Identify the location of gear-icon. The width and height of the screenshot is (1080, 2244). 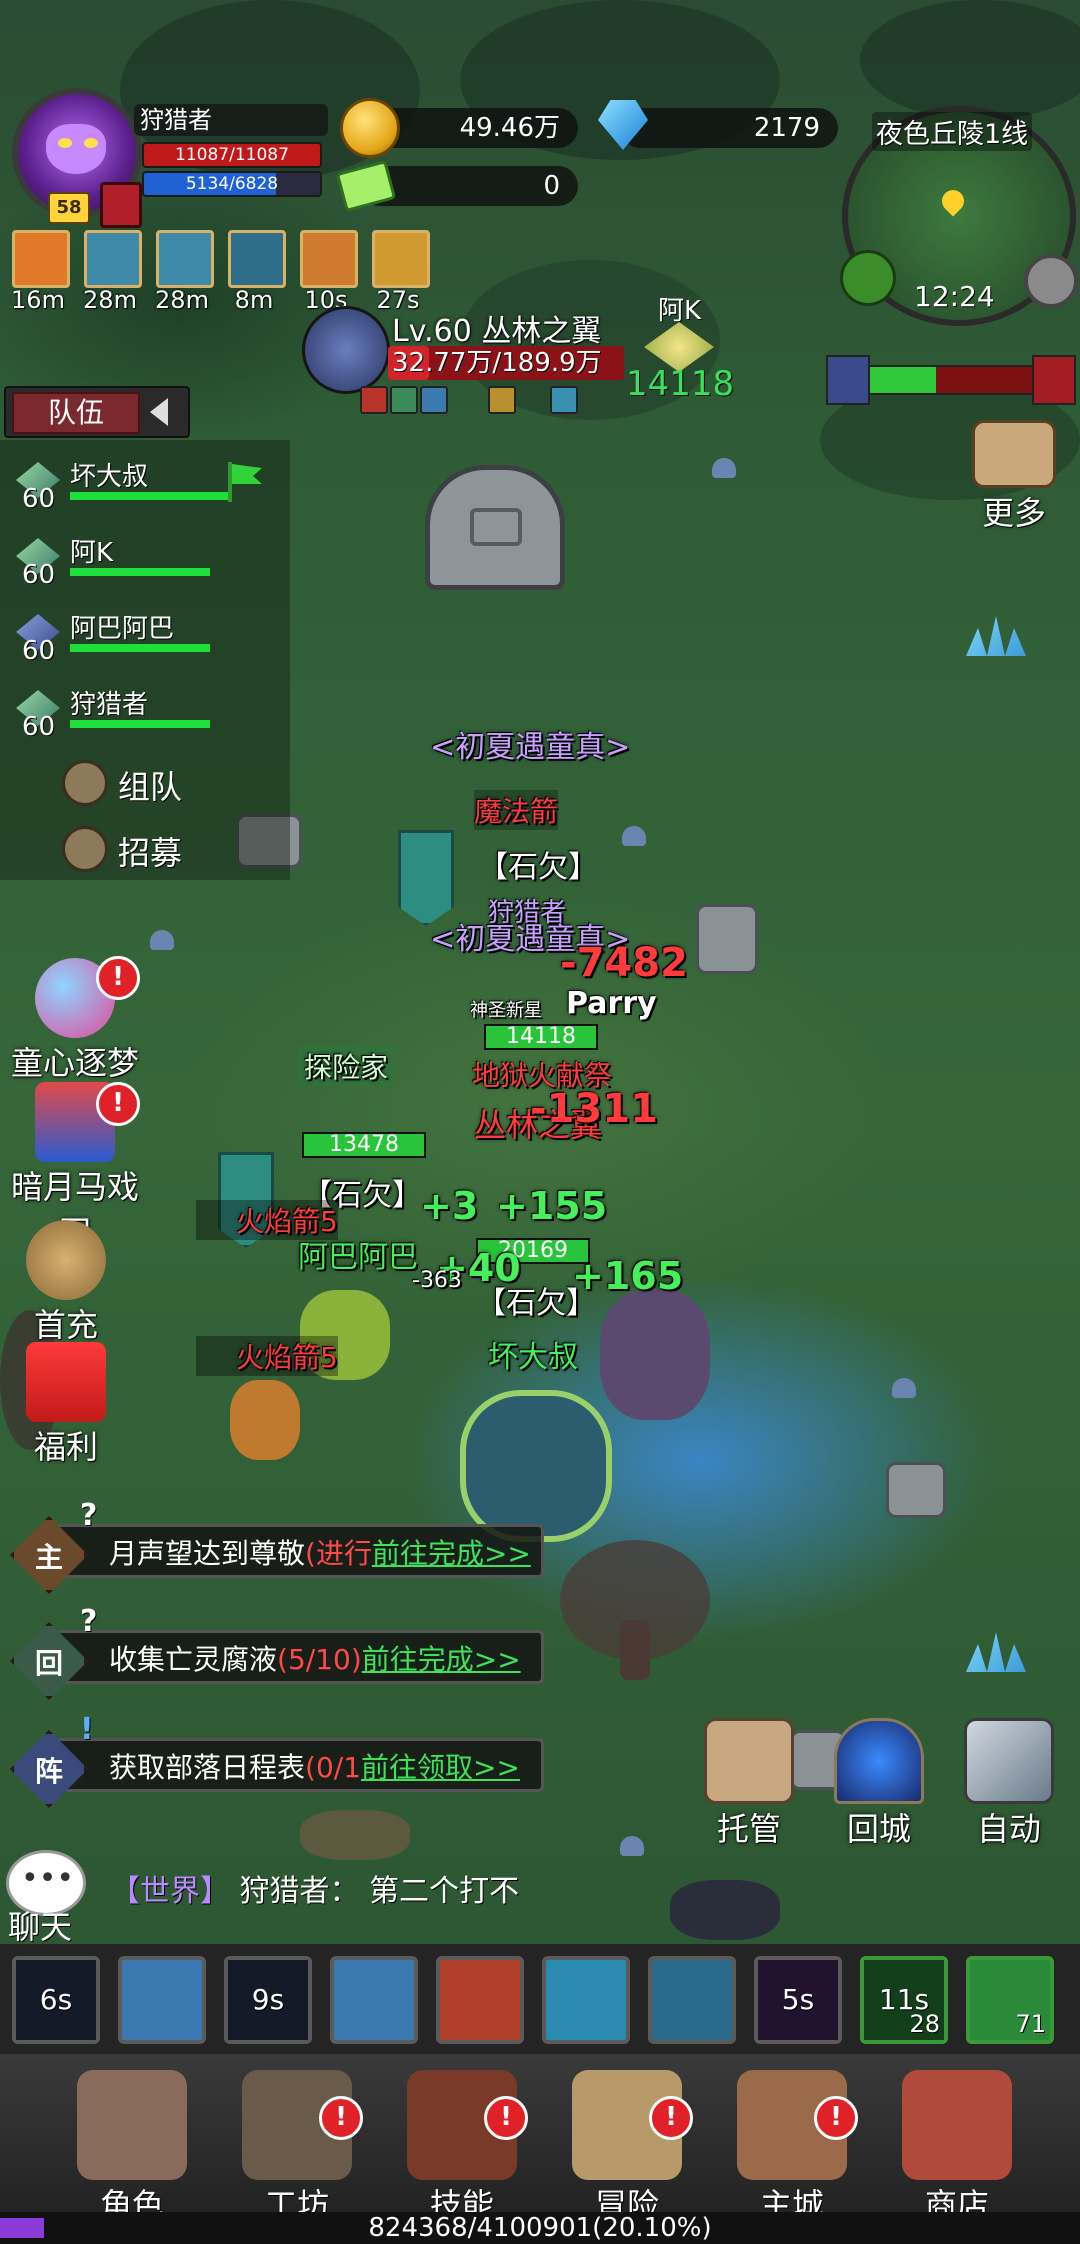
(1051, 281).